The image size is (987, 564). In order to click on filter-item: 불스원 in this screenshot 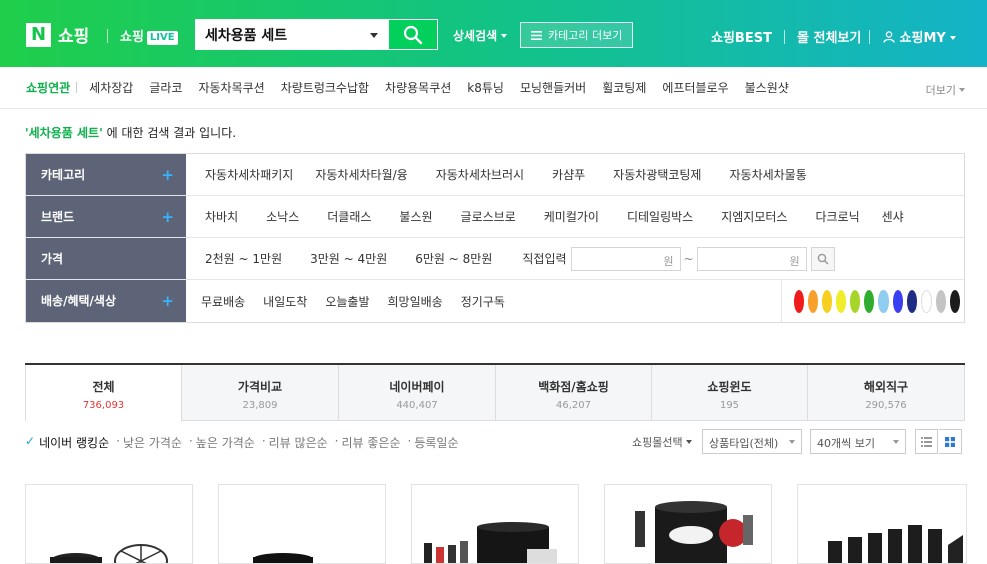, I will do `click(415, 216)`.